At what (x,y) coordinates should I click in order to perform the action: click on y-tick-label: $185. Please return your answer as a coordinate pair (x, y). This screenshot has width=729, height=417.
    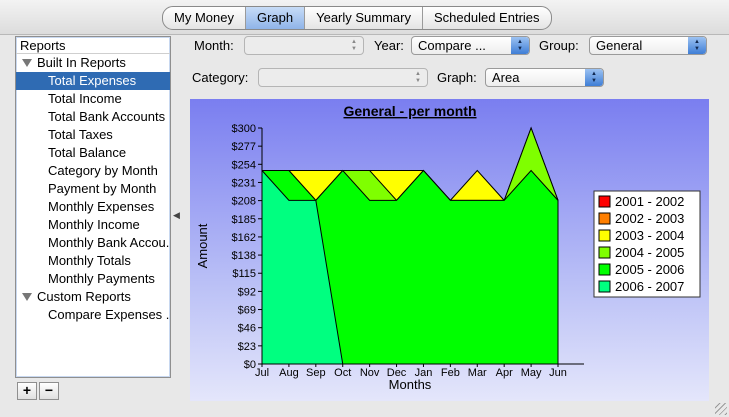
    Looking at the image, I should click on (244, 220).